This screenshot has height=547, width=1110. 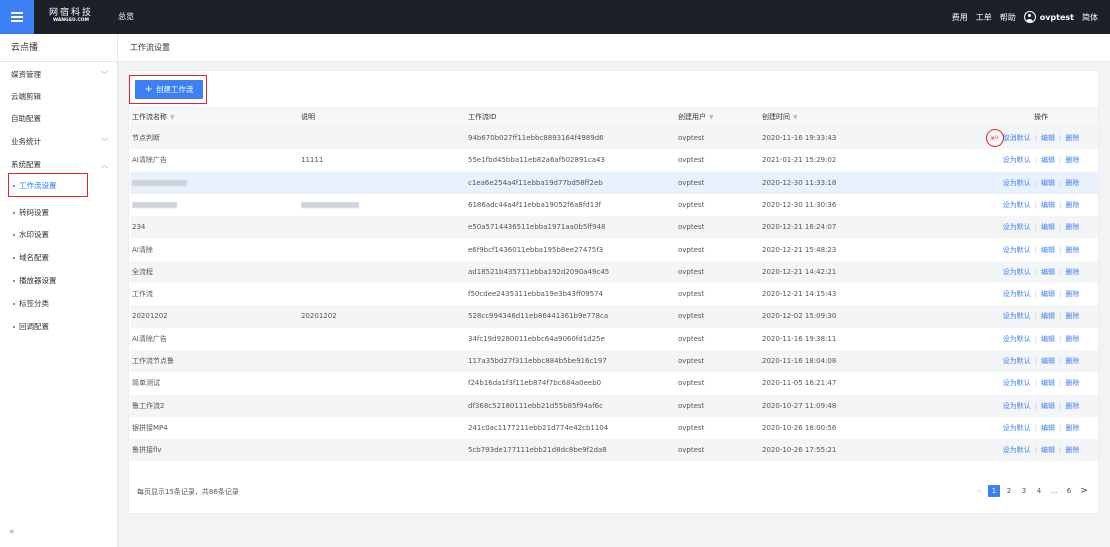 What do you see at coordinates (1069, 491) in the screenshot?
I see `page-6: 6` at bounding box center [1069, 491].